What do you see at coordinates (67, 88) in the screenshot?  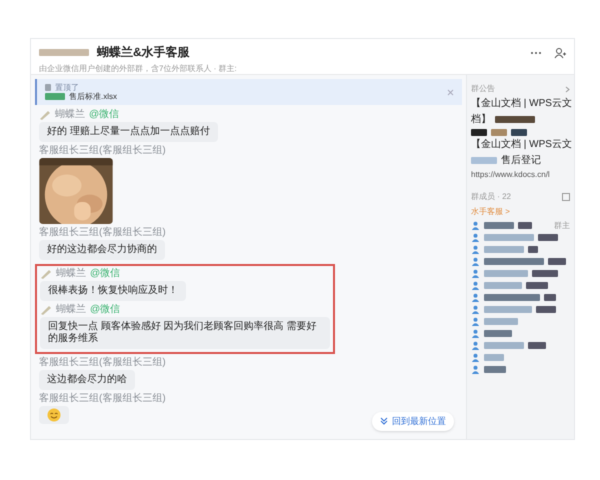 I see `pinned-label: 置顶了` at bounding box center [67, 88].